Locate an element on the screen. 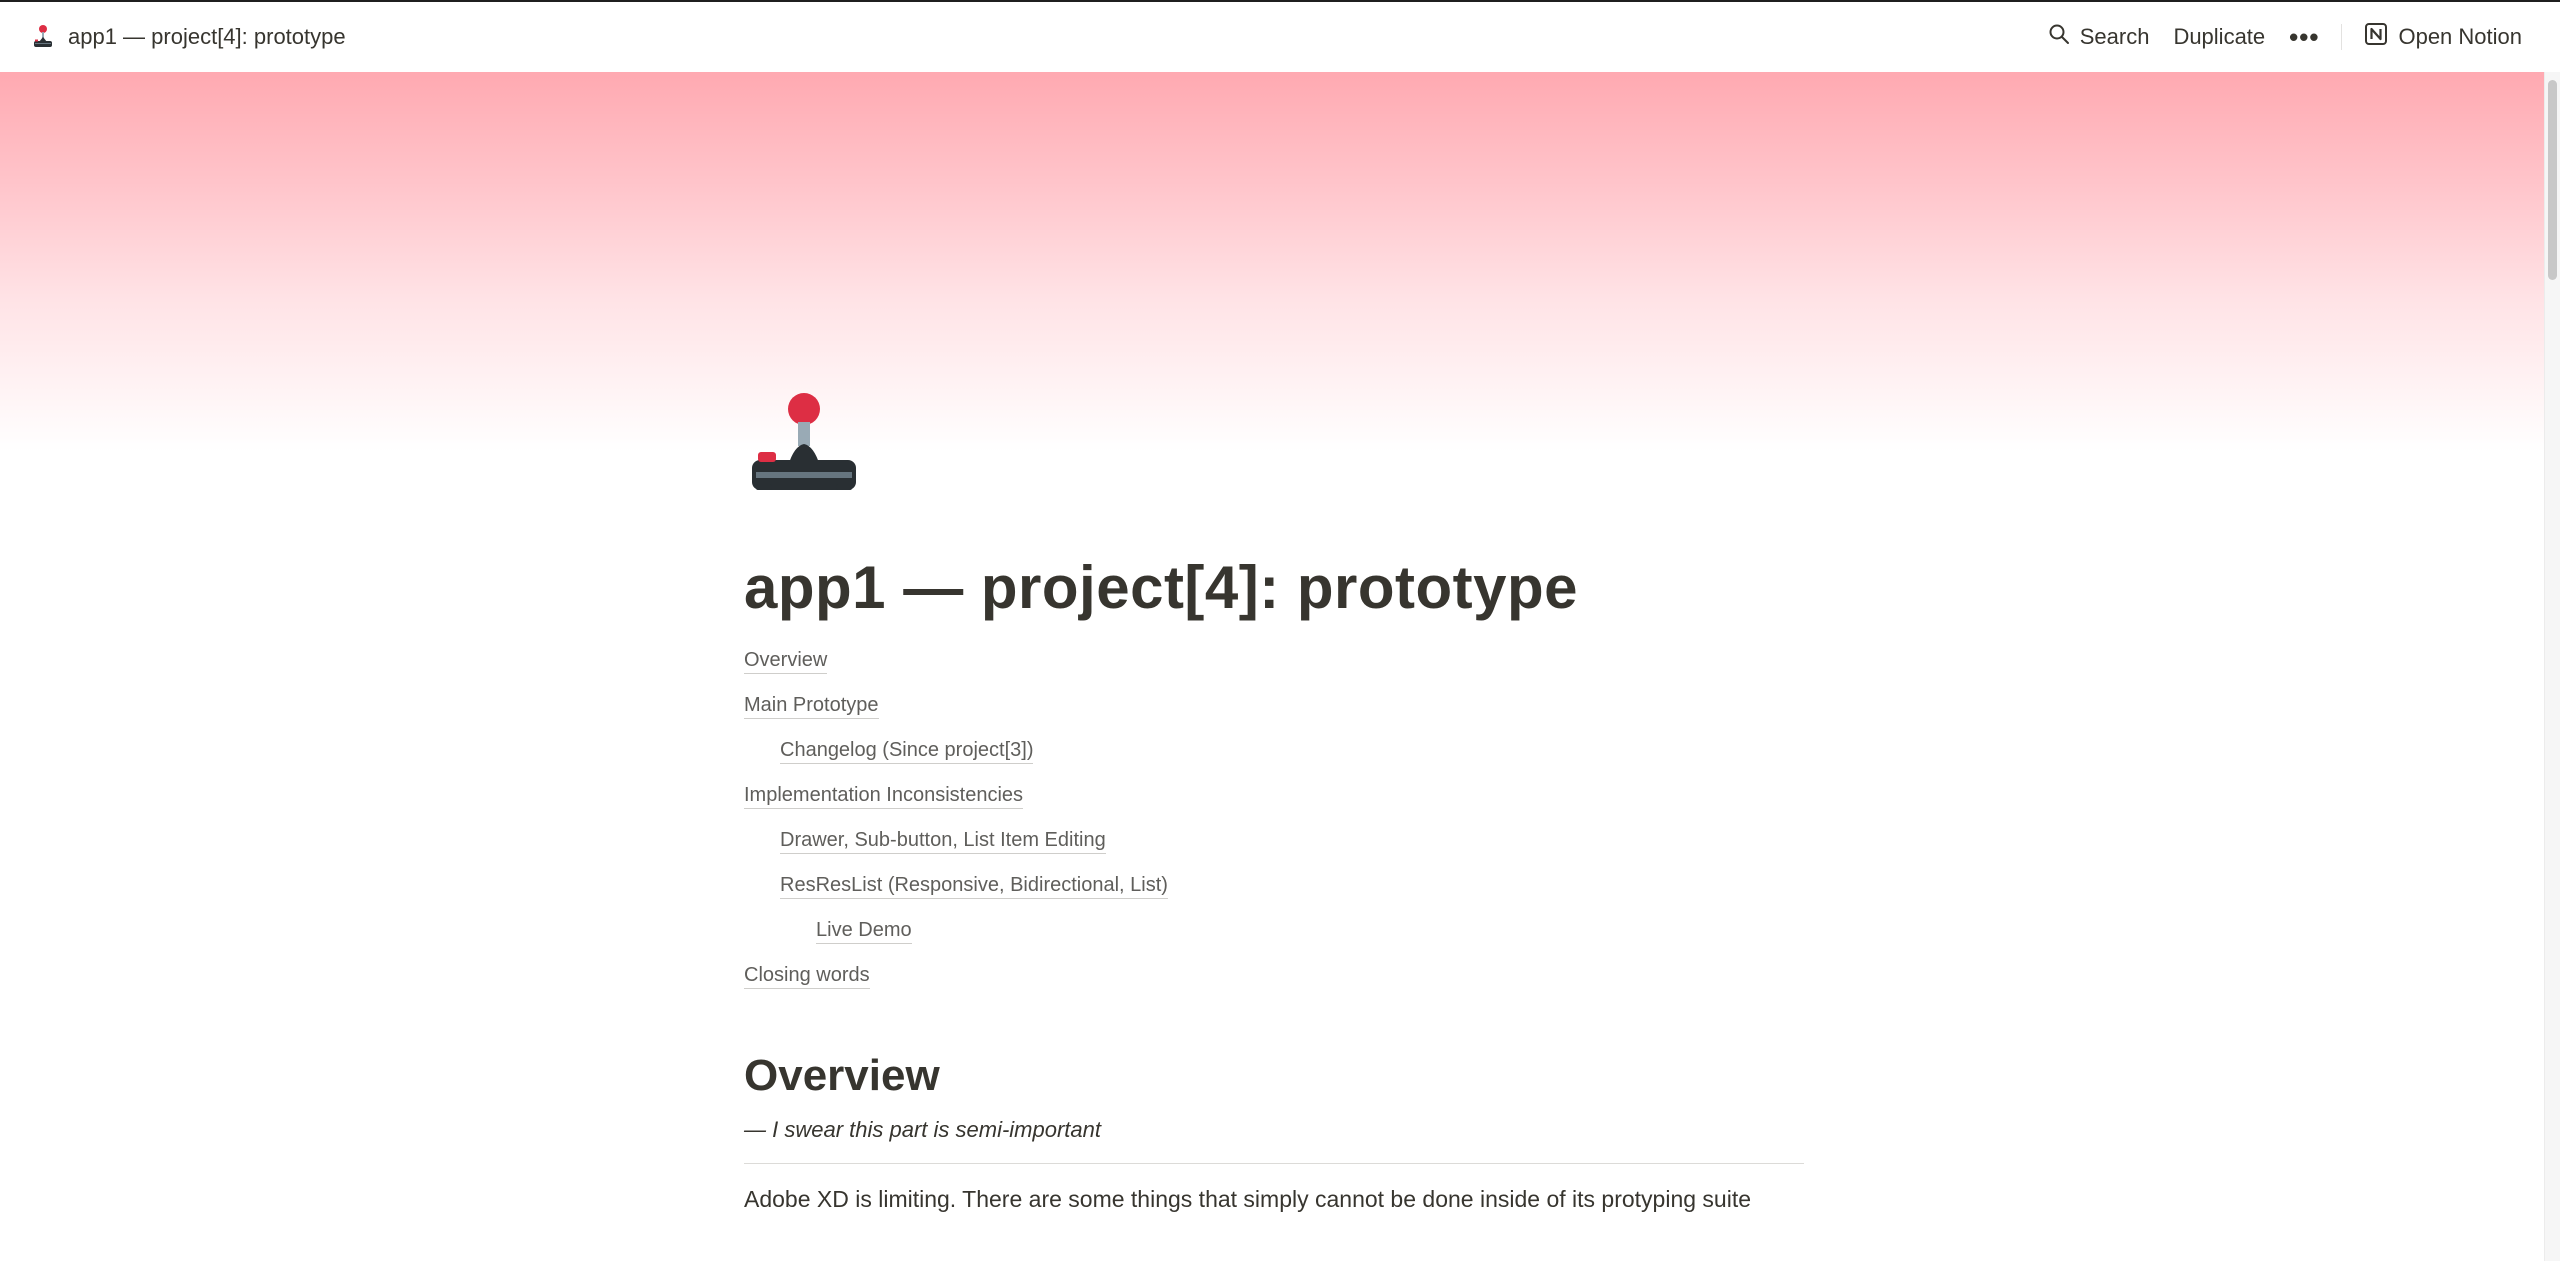  open-notion-button: Open Notion is located at coordinates (2443, 37).